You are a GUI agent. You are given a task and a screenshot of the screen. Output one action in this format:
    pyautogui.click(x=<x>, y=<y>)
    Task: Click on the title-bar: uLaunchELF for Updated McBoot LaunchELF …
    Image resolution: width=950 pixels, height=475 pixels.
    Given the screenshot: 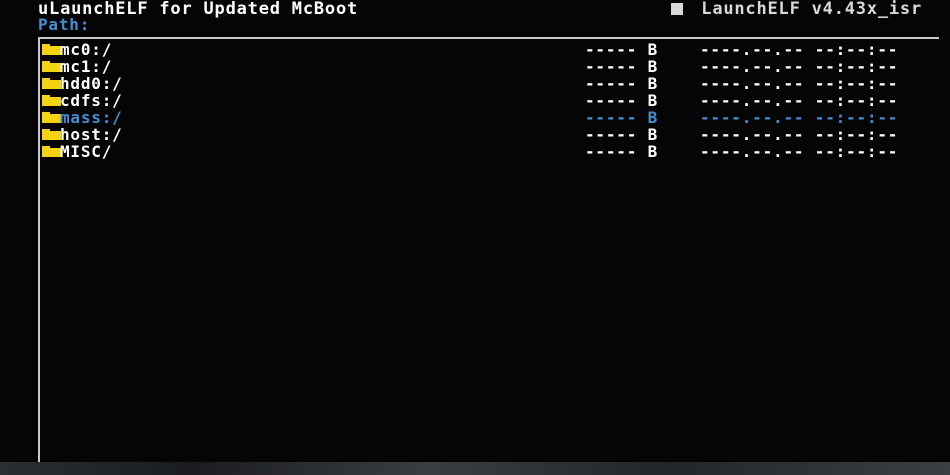 What is the action you would take?
    pyautogui.click(x=475, y=10)
    